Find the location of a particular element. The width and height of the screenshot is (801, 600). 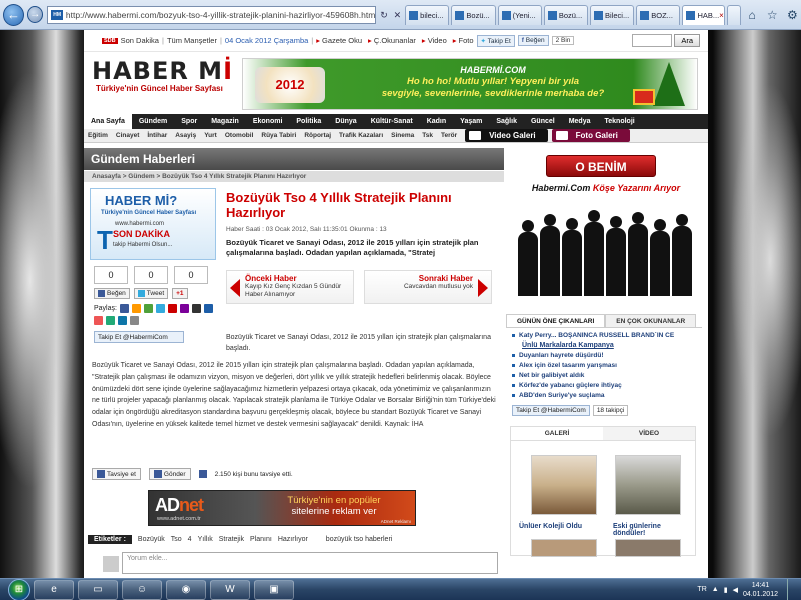

messenger-icon: ☺ is located at coordinates (142, 589).